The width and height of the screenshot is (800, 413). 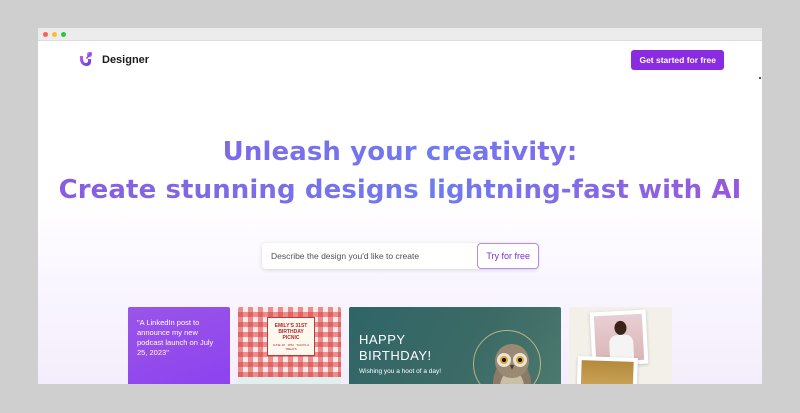 I want to click on brand: Designer, so click(x=112, y=60).